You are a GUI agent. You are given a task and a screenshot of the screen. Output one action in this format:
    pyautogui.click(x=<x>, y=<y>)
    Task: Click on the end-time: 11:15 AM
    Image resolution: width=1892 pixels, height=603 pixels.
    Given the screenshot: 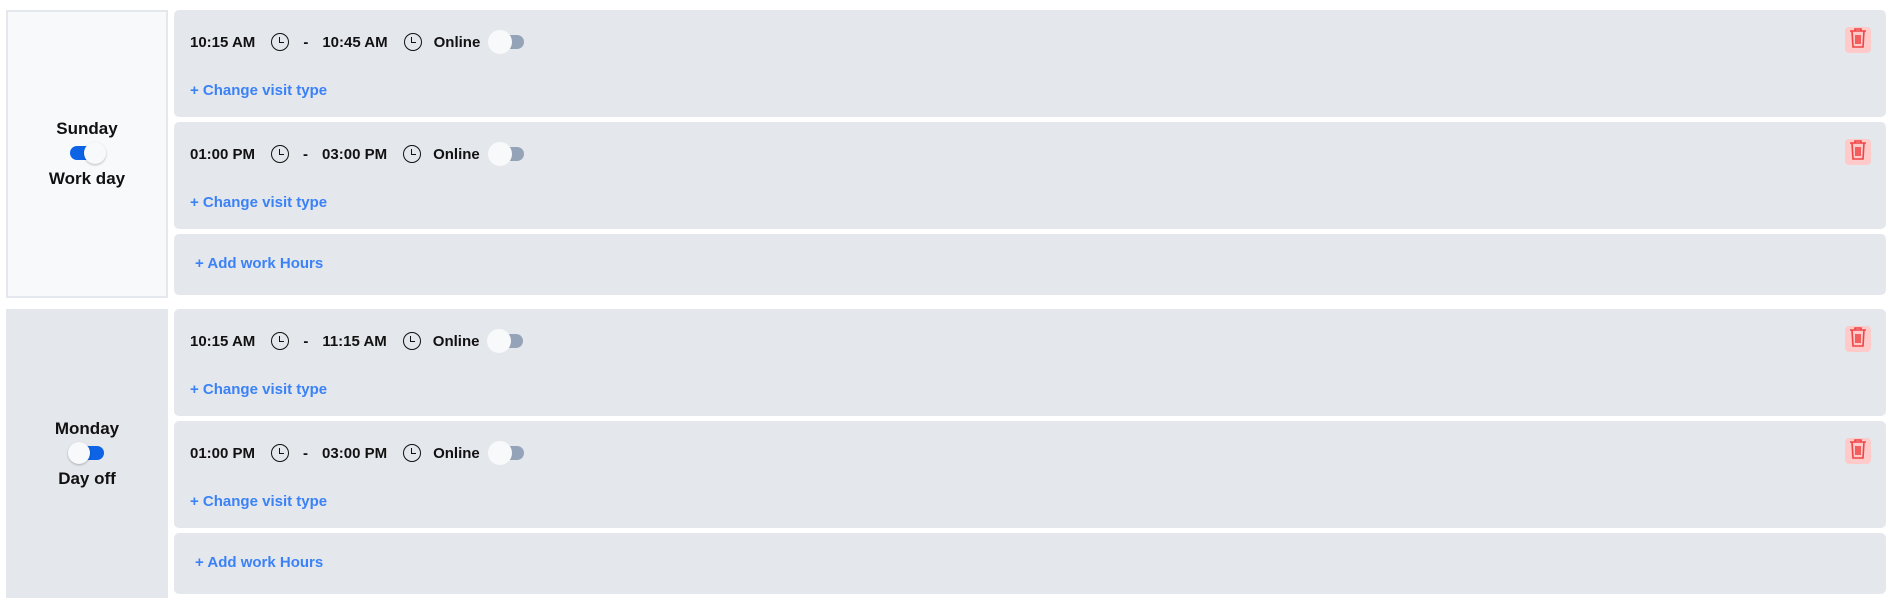 What is the action you would take?
    pyautogui.click(x=354, y=341)
    